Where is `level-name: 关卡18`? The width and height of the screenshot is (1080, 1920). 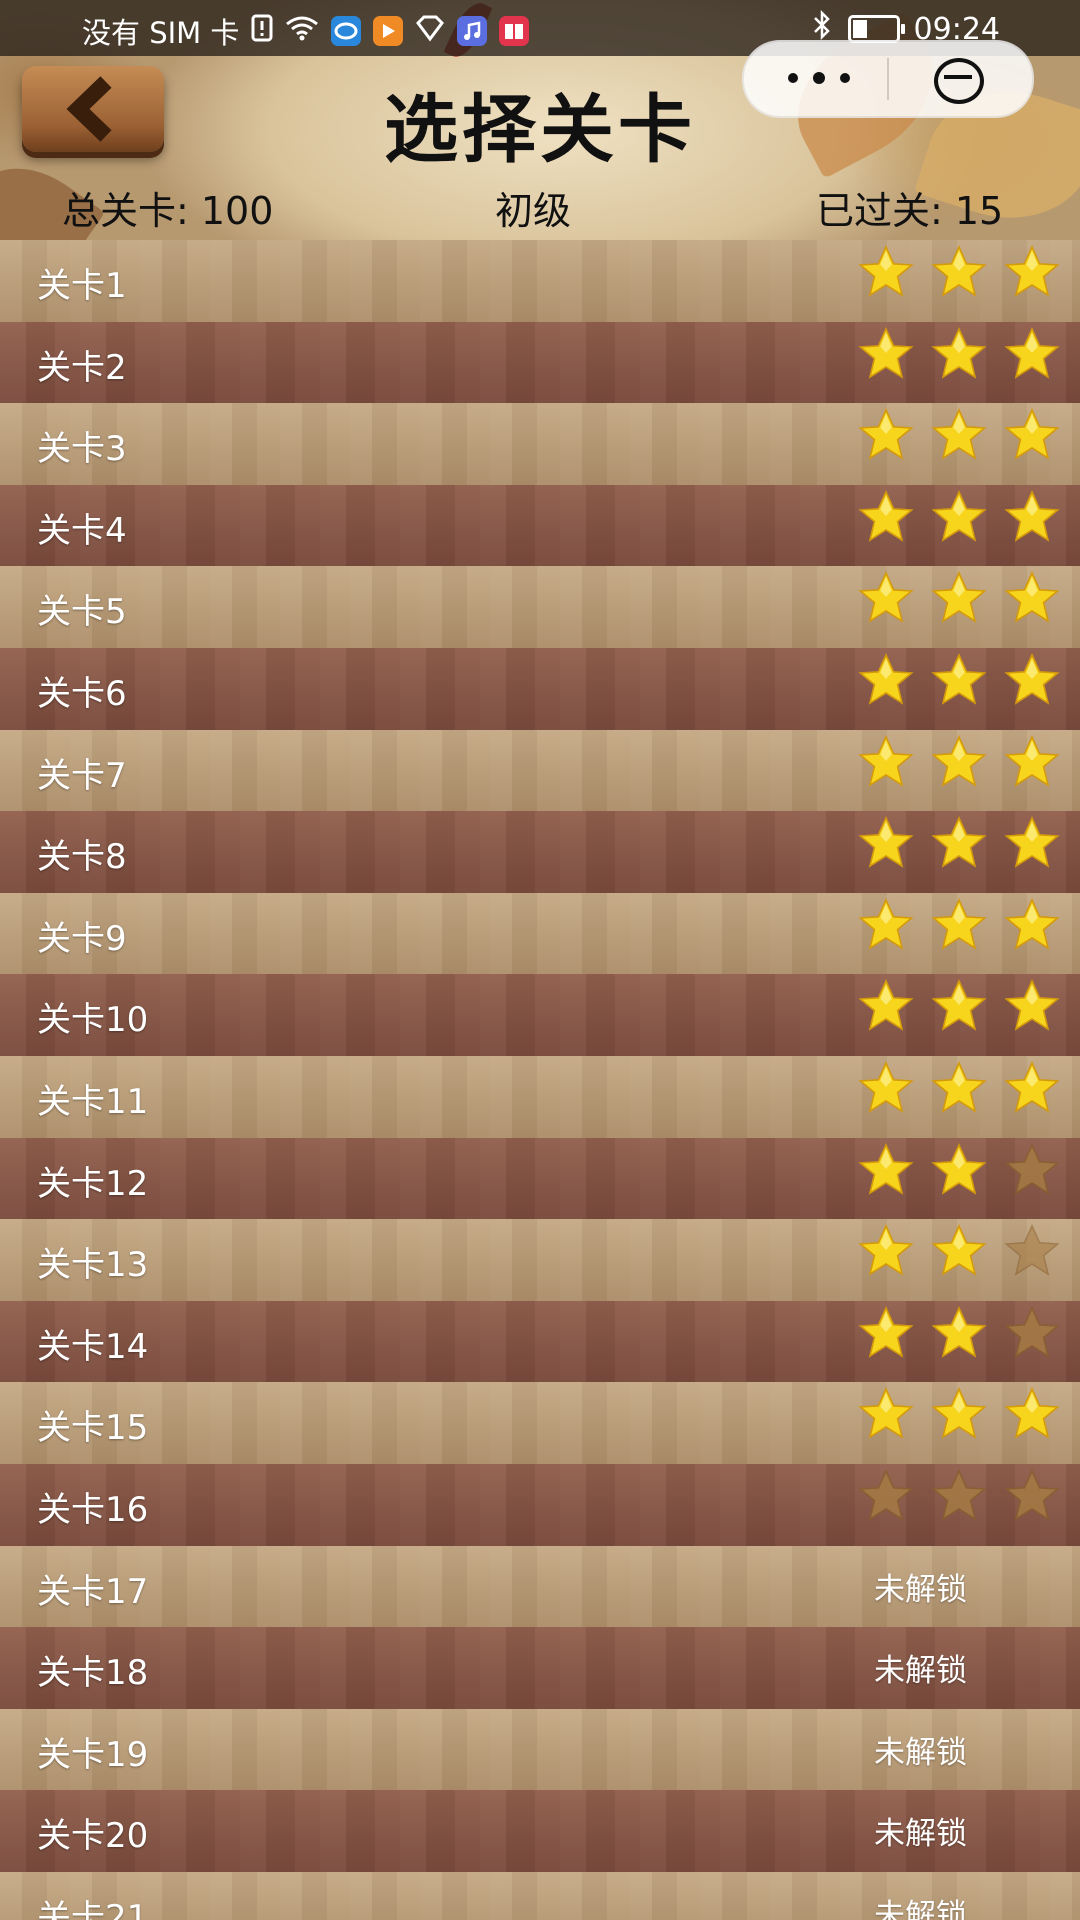 level-name: 关卡18 is located at coordinates (93, 1673).